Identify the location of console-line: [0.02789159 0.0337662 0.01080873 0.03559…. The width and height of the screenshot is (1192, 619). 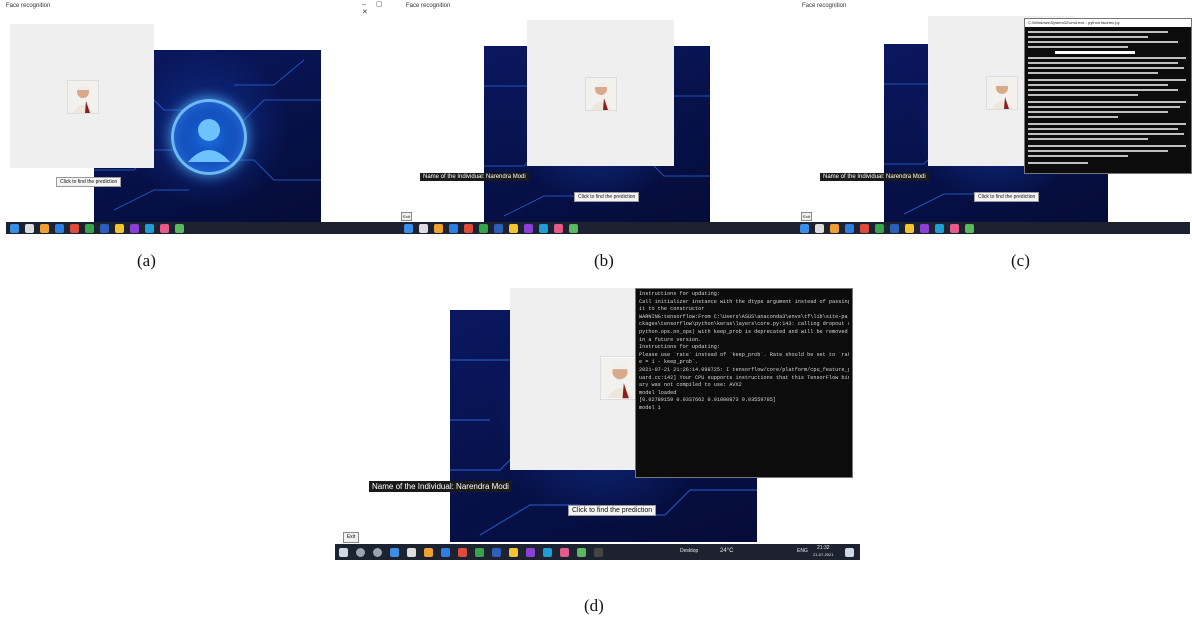
(707, 400).